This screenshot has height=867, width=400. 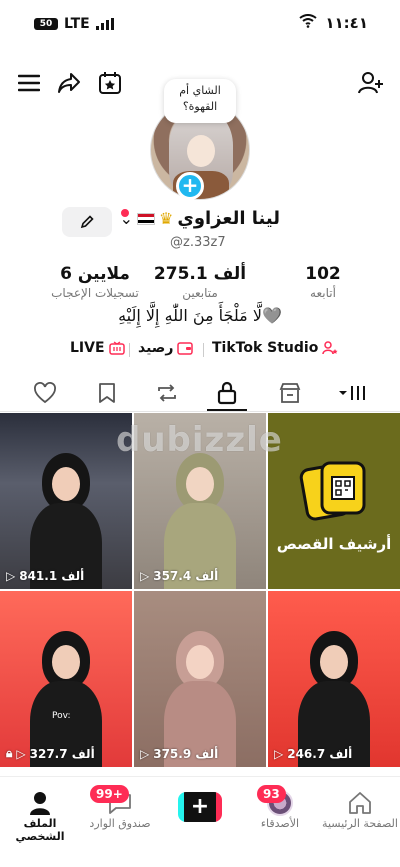 I want to click on video-tile: ▷ 841.1 ألف, so click(x=66, y=501).